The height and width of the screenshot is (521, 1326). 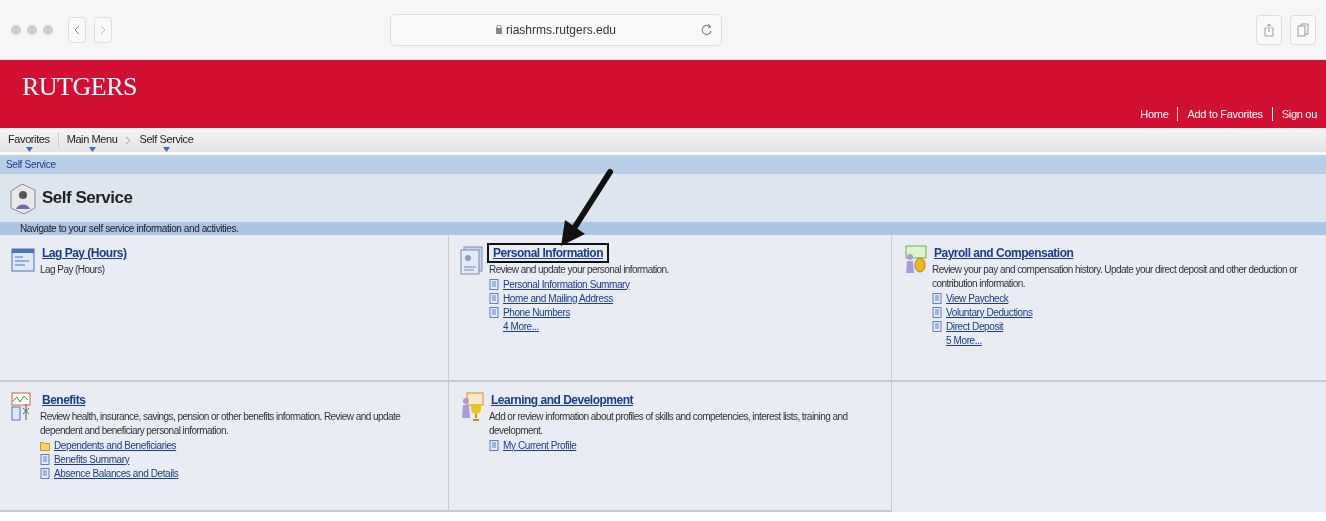 I want to click on self-service-icon, so click(x=23, y=198).